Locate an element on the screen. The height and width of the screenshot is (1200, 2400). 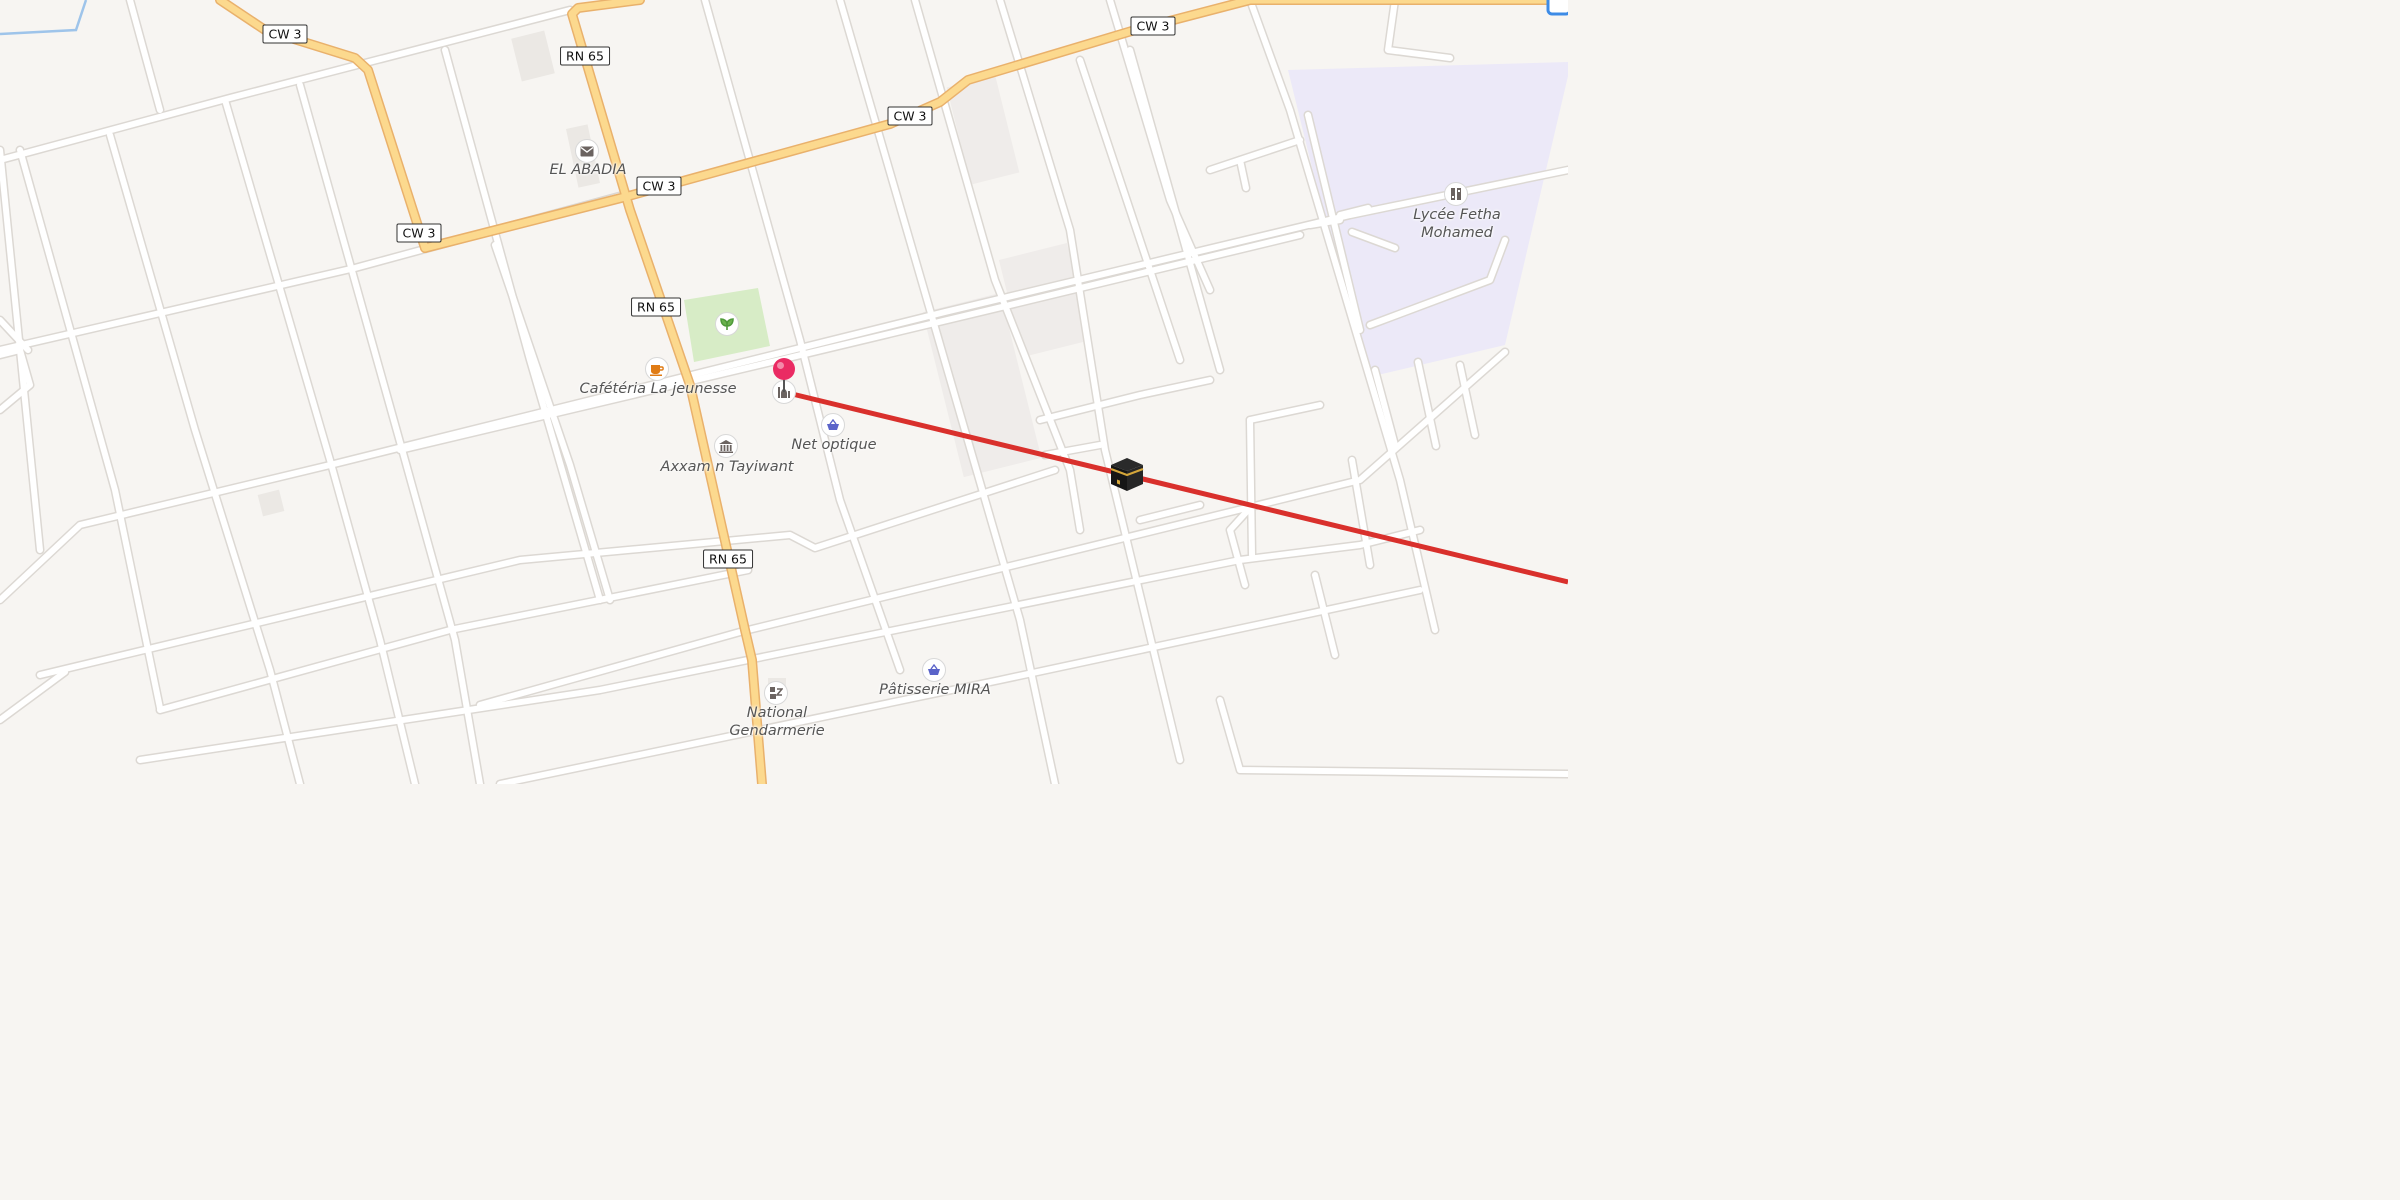
poi-label-axxam: Axxam n Tayiwant is located at coordinates (727, 467).